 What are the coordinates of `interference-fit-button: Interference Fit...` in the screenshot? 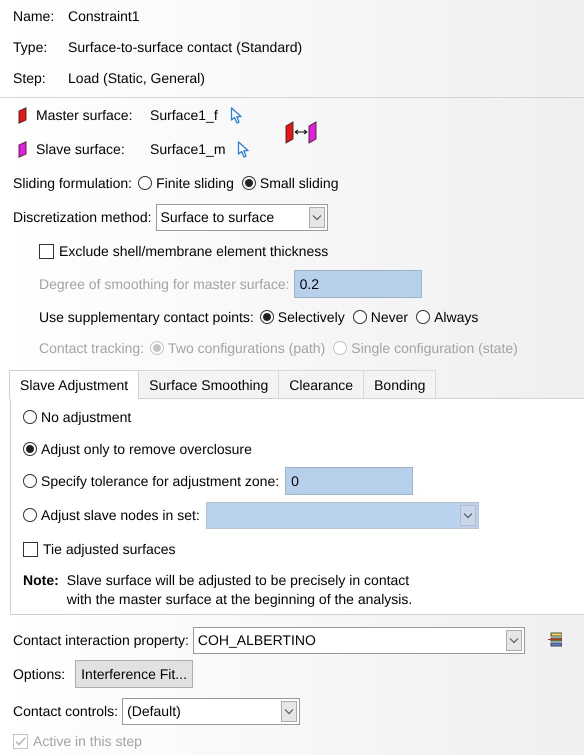 It's located at (134, 674).